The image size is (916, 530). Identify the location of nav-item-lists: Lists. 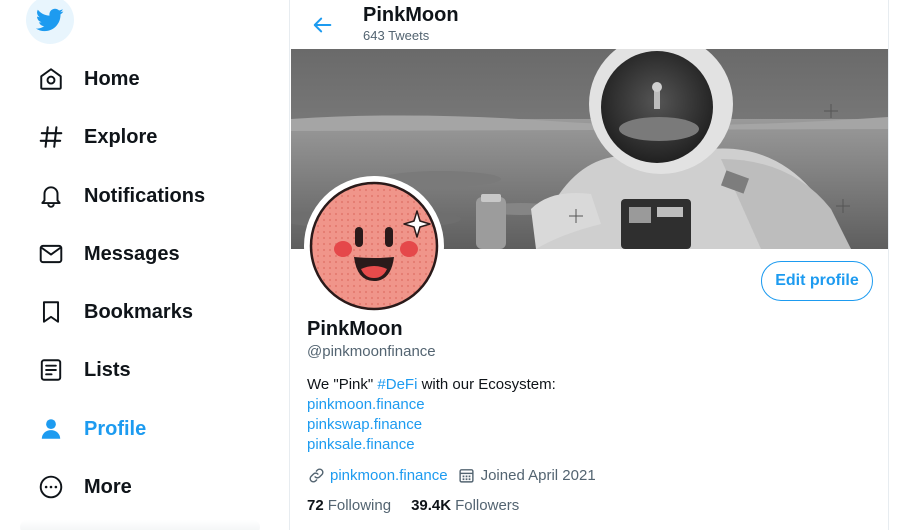
(77, 370).